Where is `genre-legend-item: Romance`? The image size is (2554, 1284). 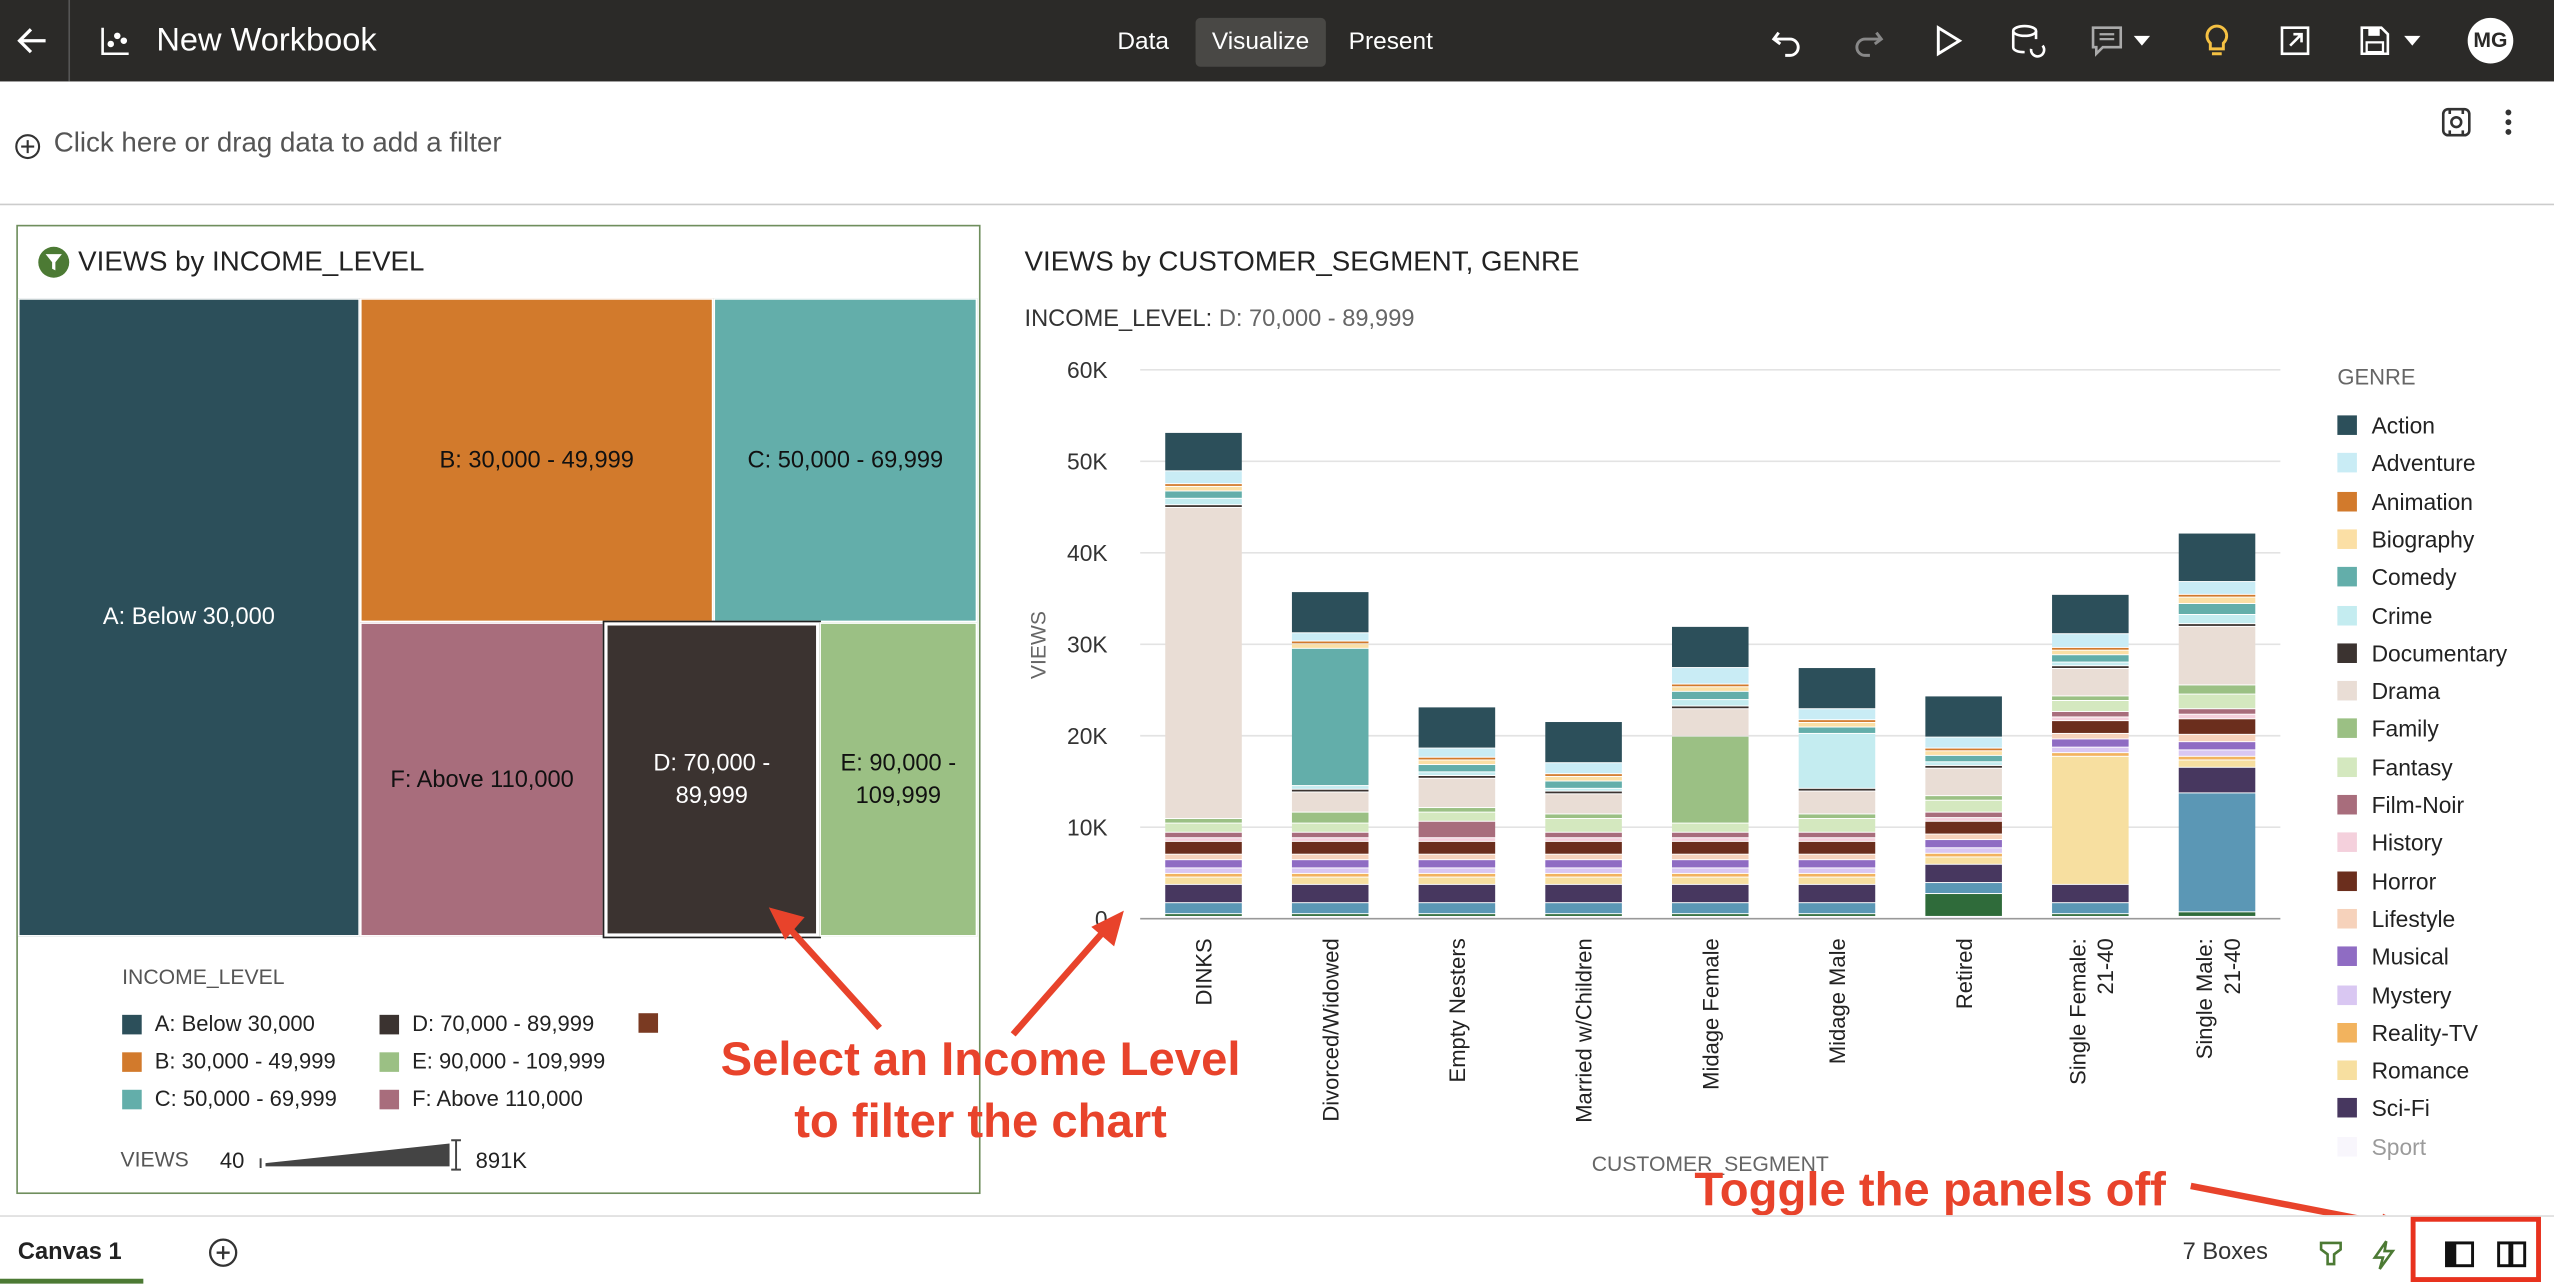 genre-legend-item: Romance is located at coordinates (2403, 1070).